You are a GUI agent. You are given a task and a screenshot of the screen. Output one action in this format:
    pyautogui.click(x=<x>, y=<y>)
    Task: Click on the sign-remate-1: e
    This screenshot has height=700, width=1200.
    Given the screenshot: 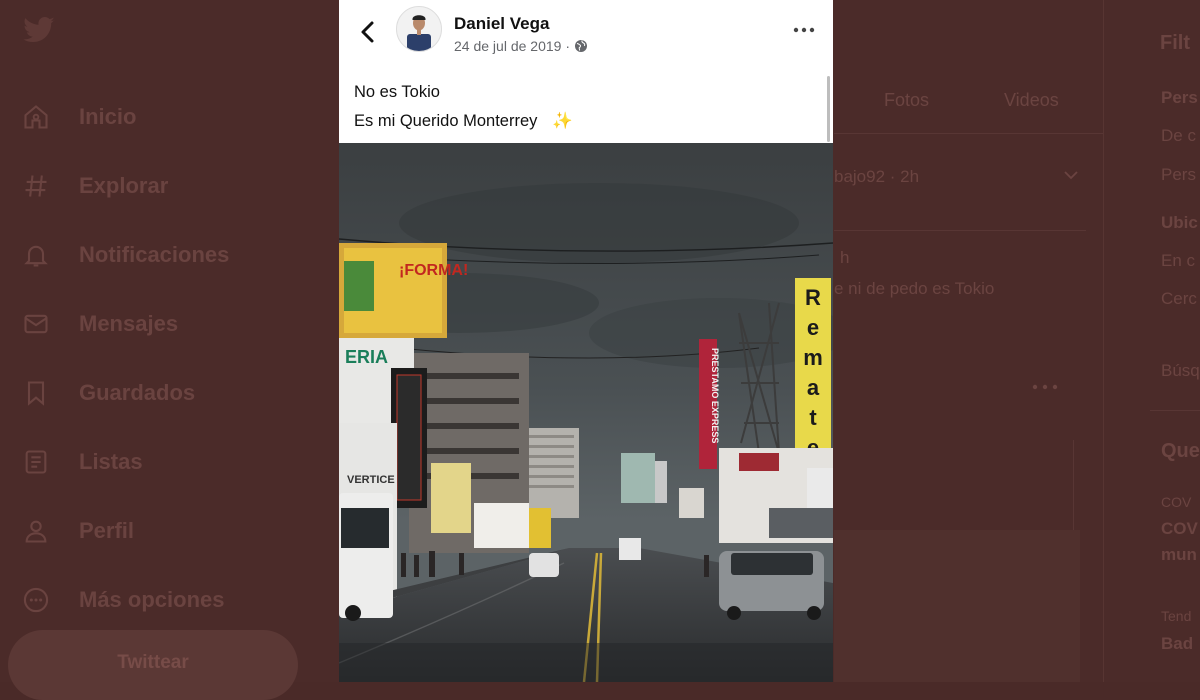 What is the action you would take?
    pyautogui.click(x=813, y=327)
    